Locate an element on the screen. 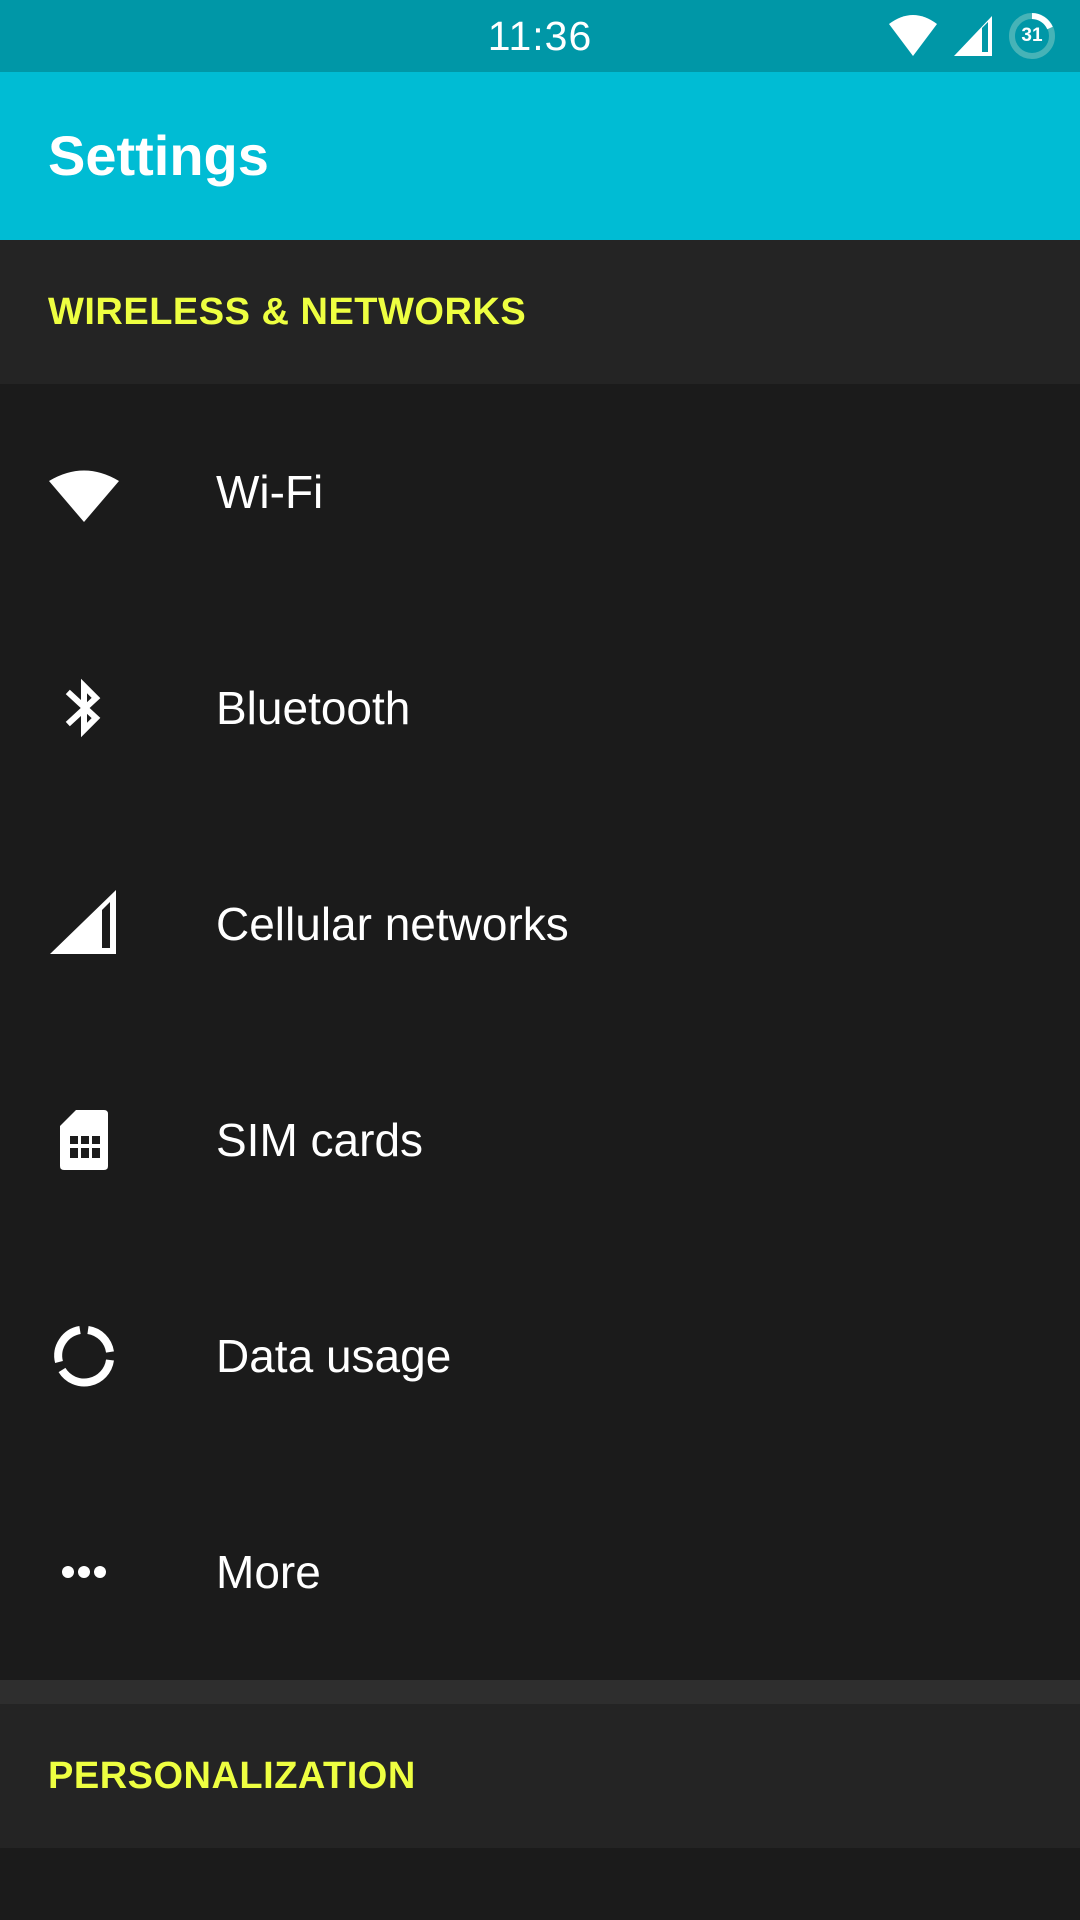 This screenshot has height=1920, width=1080. data-usage-icon is located at coordinates (84, 1356).